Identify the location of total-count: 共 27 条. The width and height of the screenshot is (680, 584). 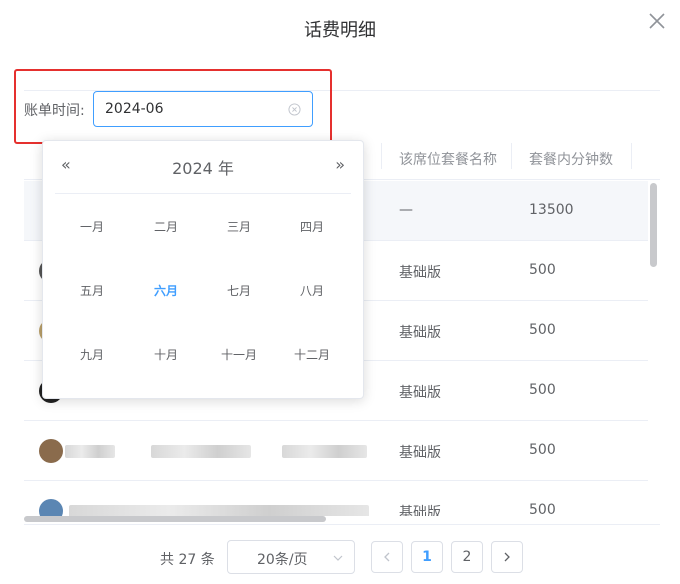
(187, 560).